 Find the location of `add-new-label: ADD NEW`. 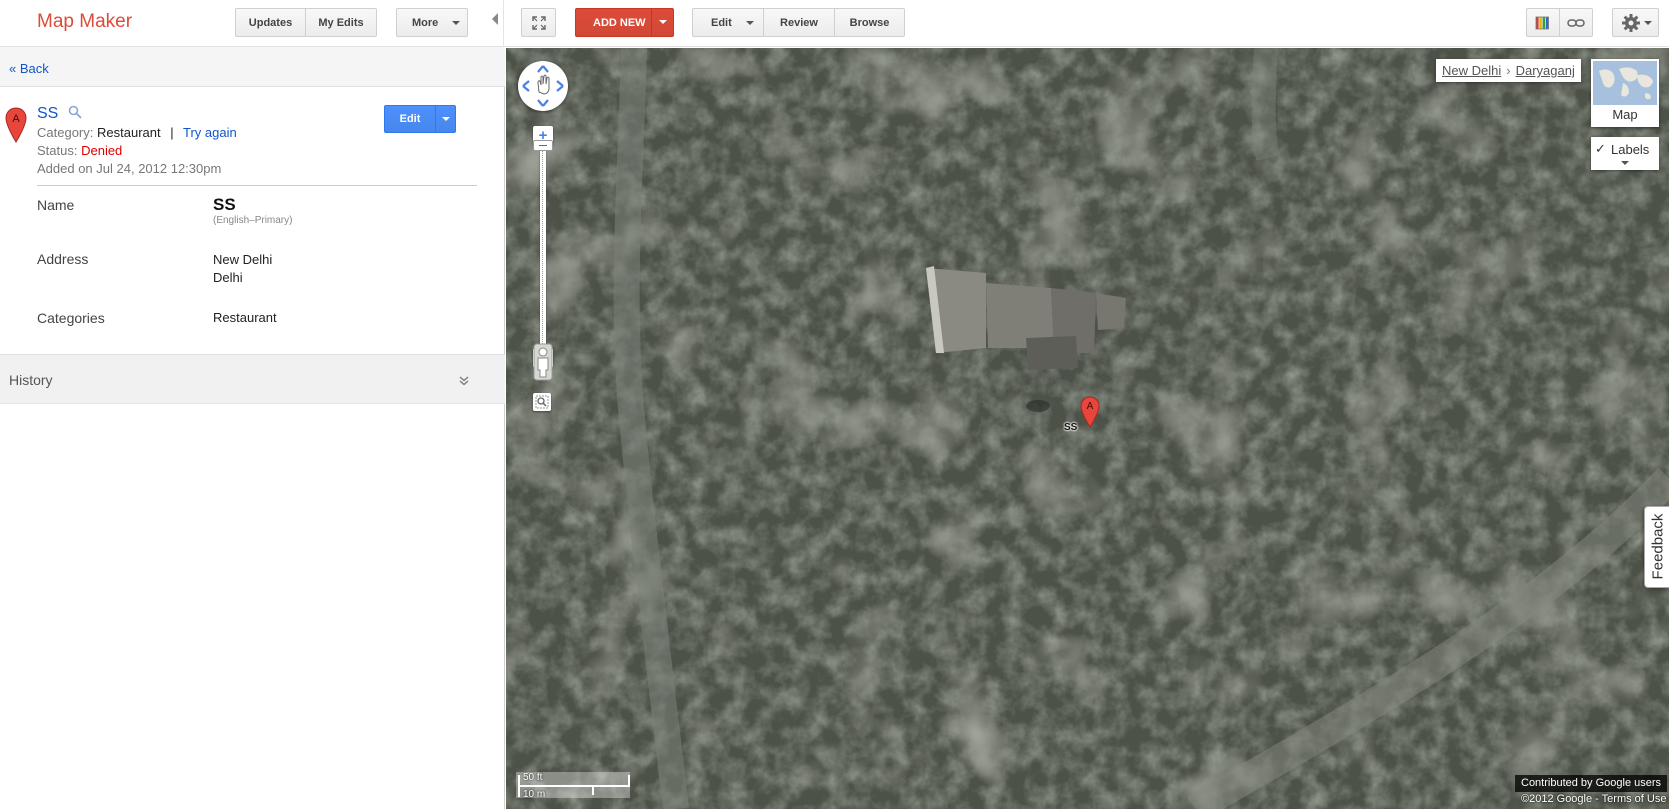

add-new-label: ADD NEW is located at coordinates (619, 22).